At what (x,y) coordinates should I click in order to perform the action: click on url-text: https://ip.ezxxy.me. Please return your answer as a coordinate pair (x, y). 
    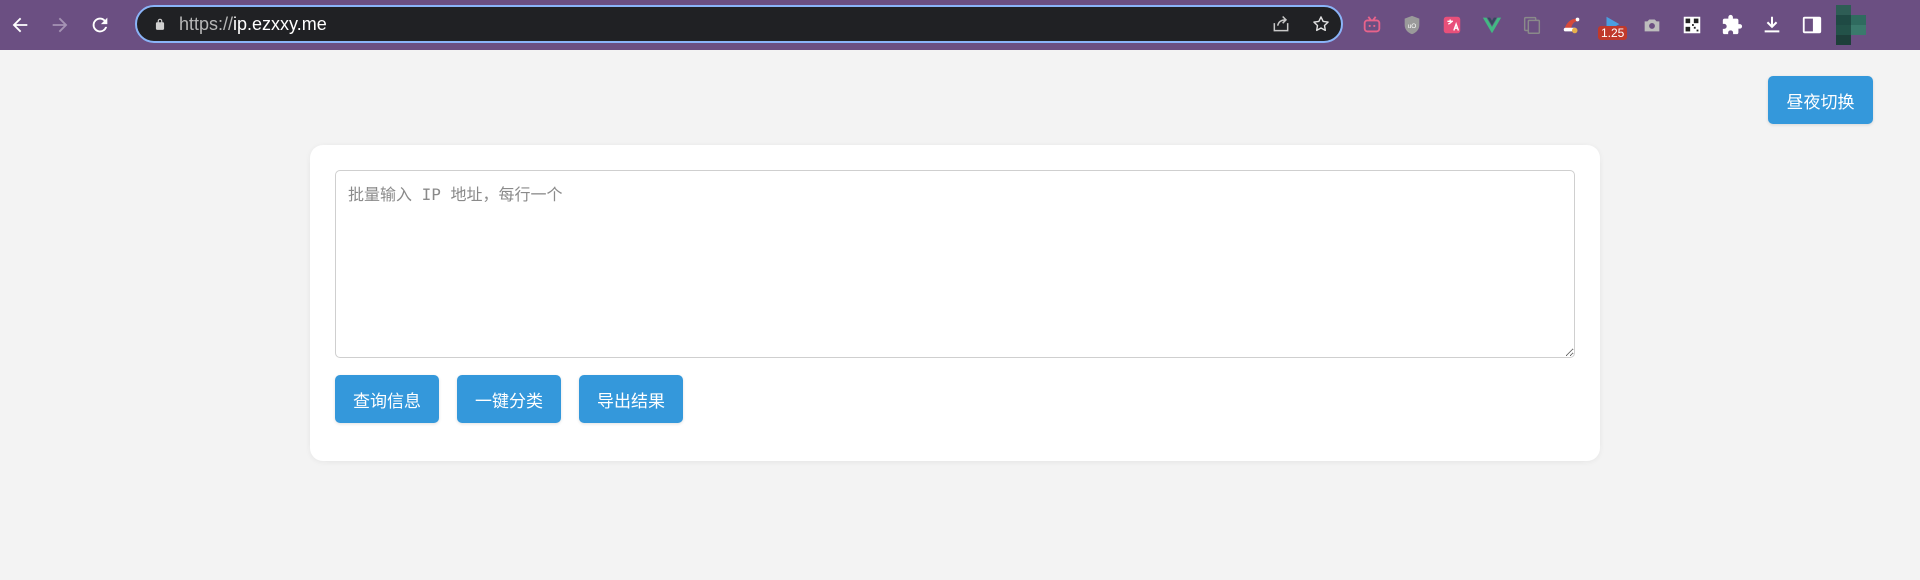
    Looking at the image, I should click on (720, 24).